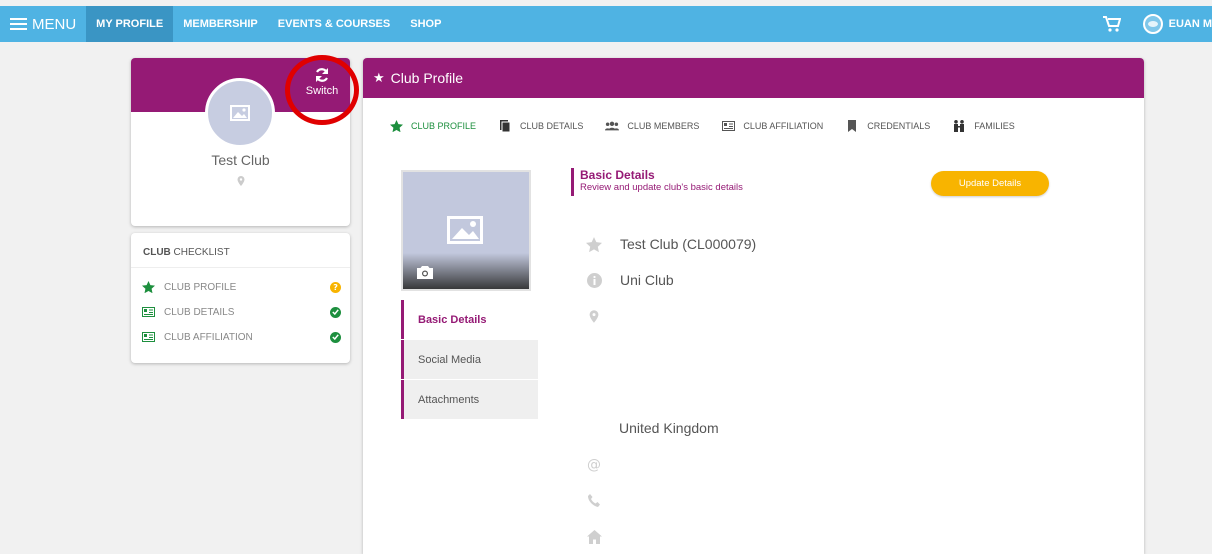 This screenshot has width=1212, height=554. I want to click on club-name-row: Test Club (CL000079), so click(670, 244).